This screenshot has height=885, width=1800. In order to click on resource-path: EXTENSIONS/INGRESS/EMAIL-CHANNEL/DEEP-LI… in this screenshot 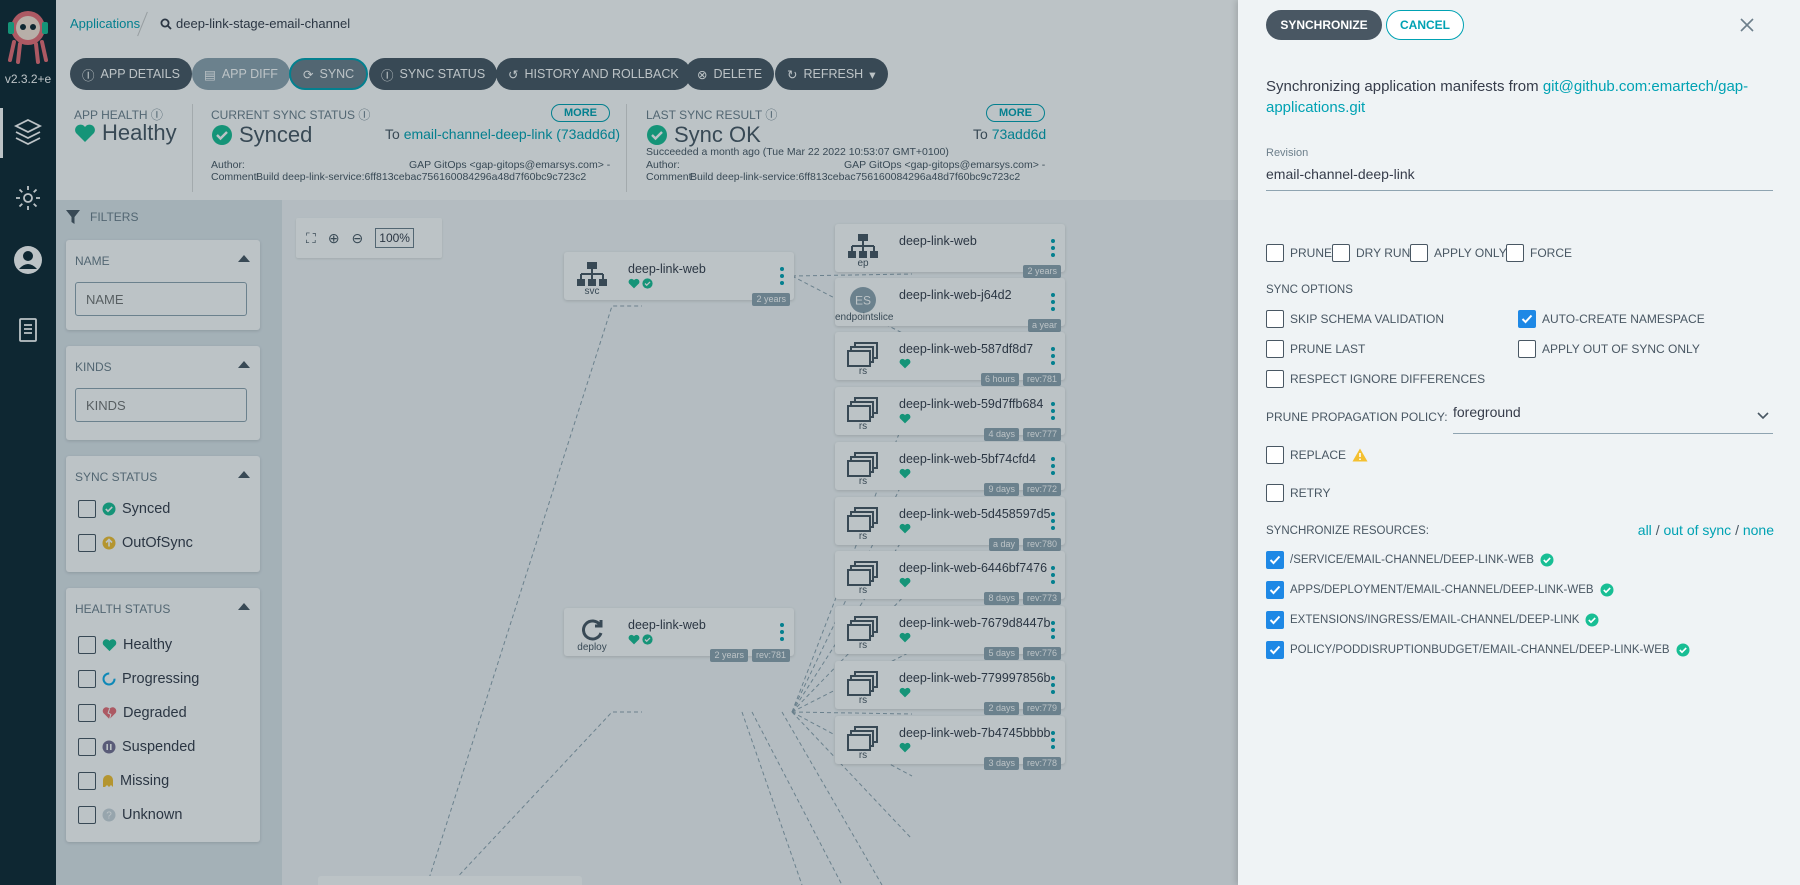, I will do `click(1435, 620)`.